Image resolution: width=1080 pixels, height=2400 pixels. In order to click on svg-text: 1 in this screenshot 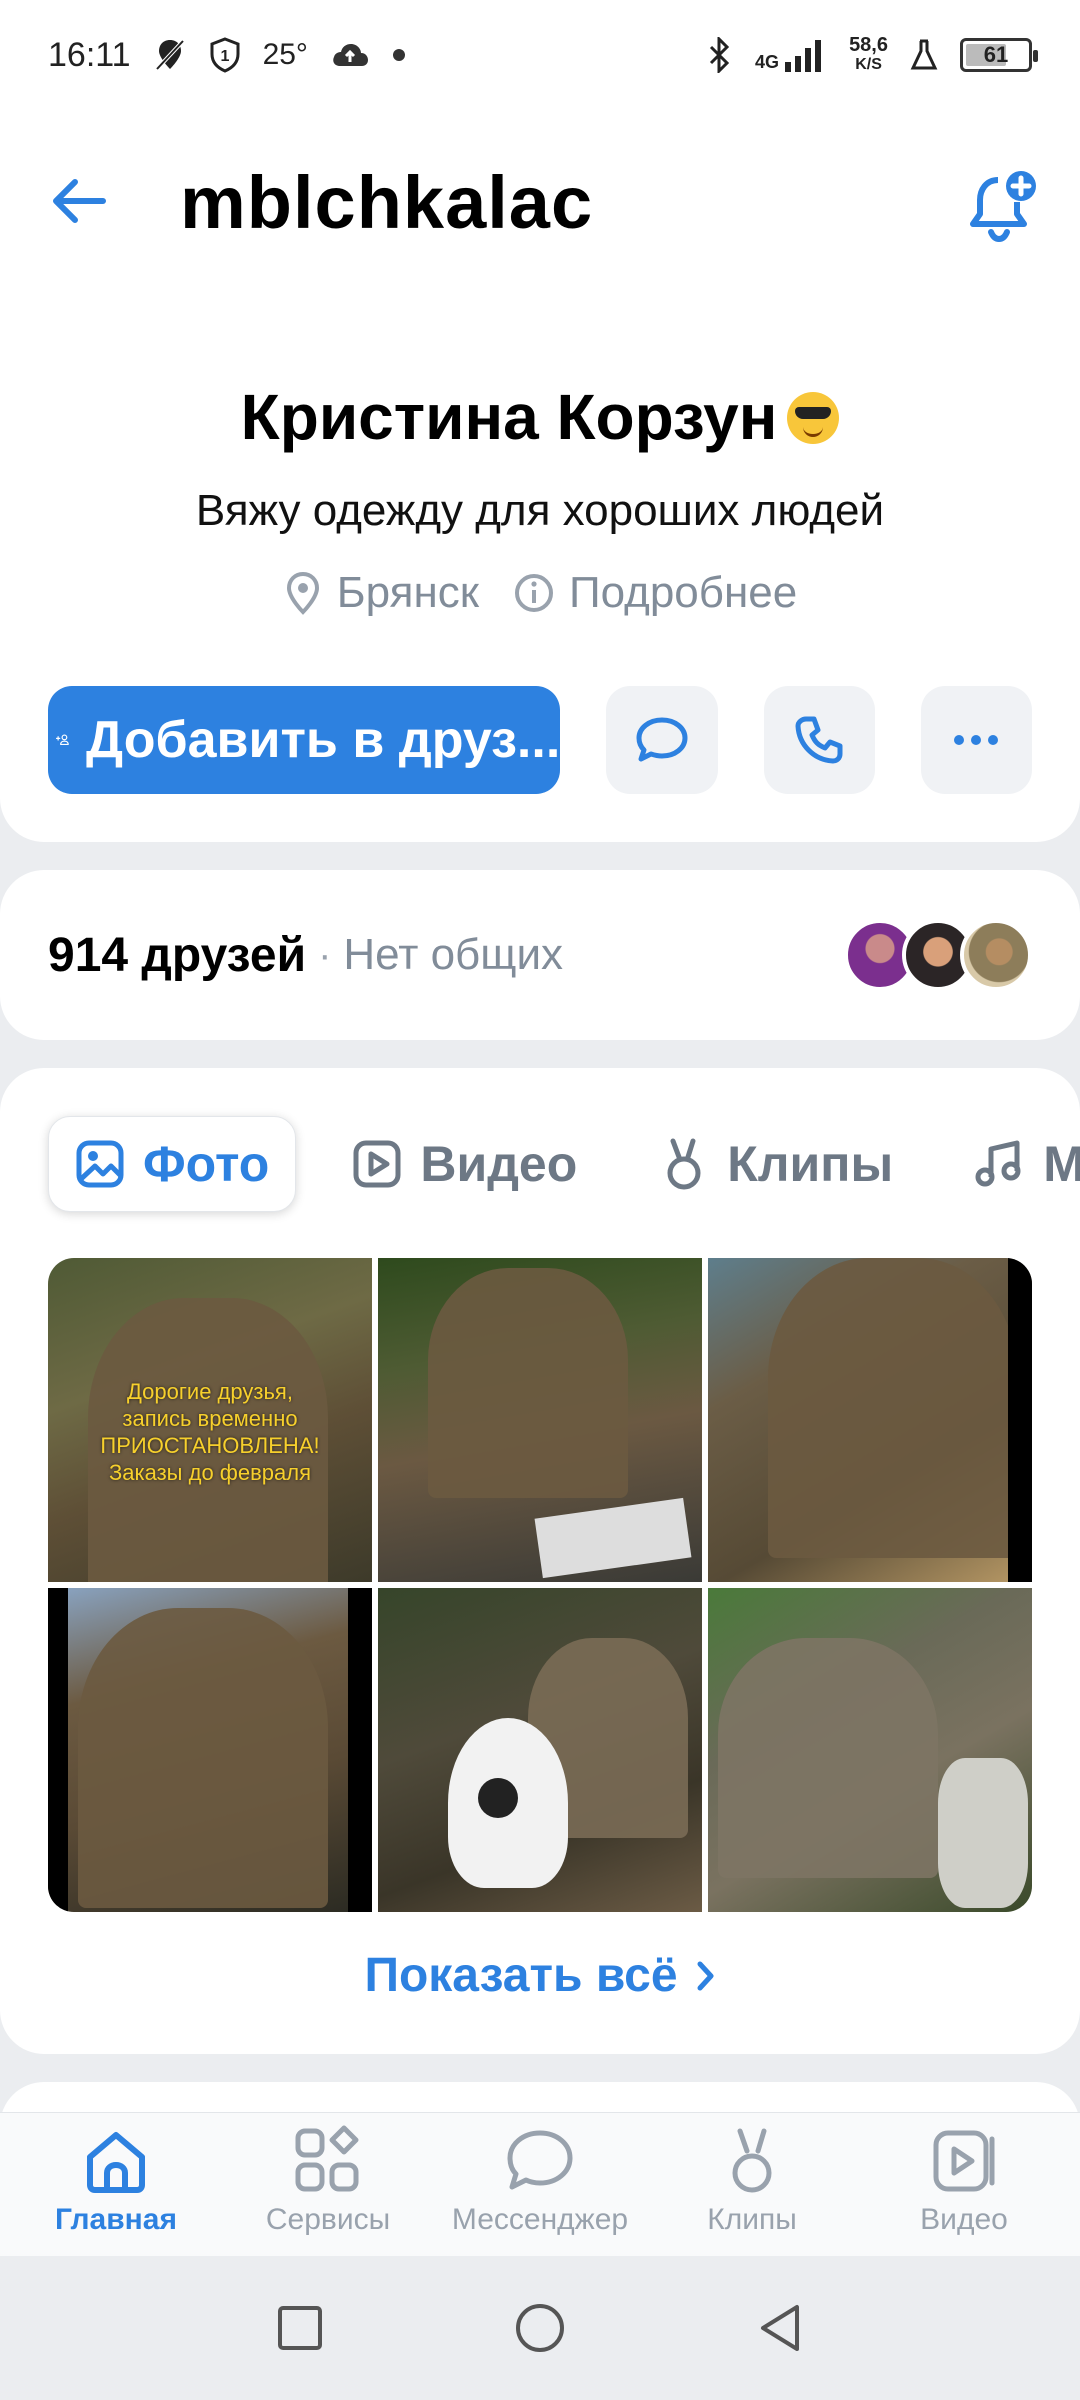, I will do `click(224, 56)`.